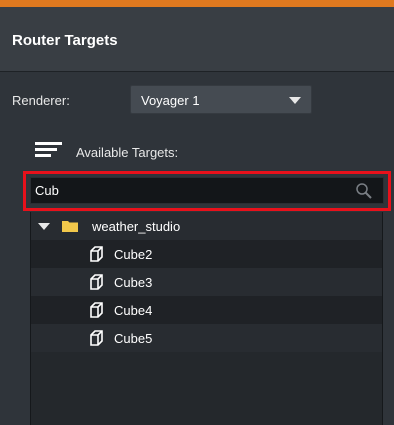 This screenshot has height=425, width=394. What do you see at coordinates (206, 338) in the screenshot?
I see `tree-item-cube5: Cube5` at bounding box center [206, 338].